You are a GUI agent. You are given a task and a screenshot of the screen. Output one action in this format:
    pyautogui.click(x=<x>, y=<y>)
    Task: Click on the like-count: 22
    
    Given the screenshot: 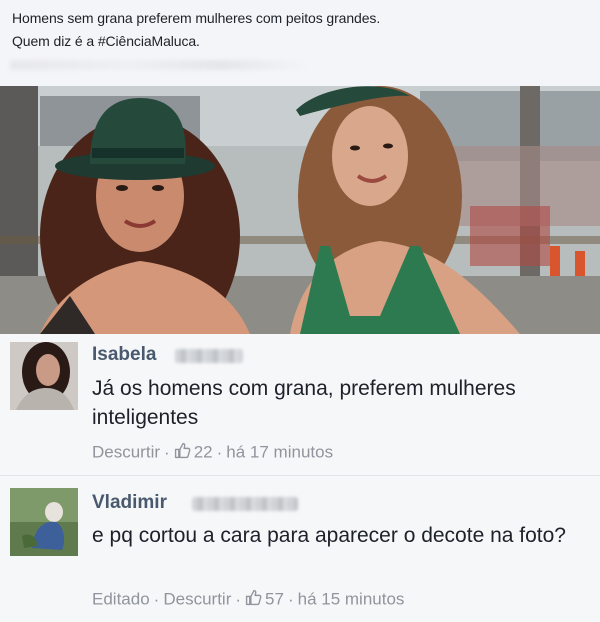 What is the action you would take?
    pyautogui.click(x=203, y=452)
    